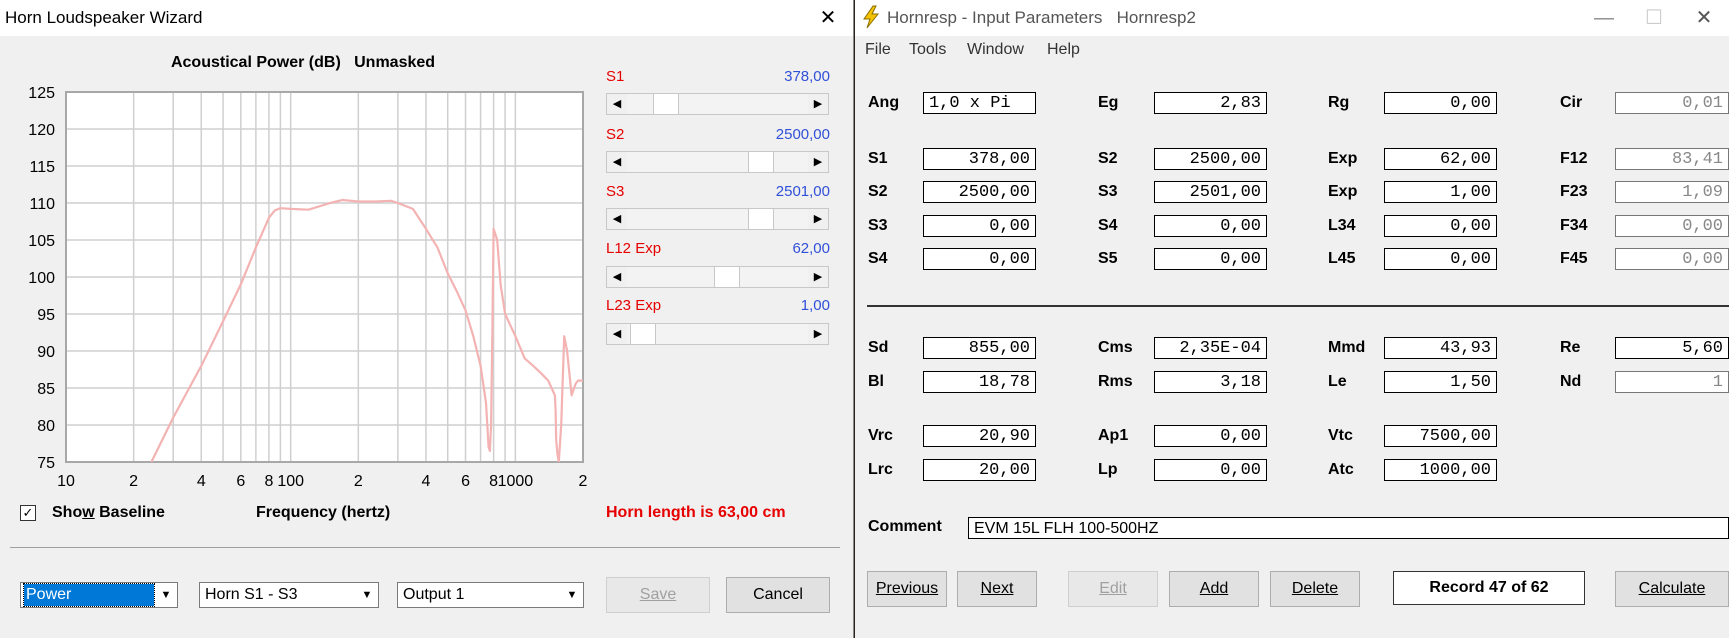 This screenshot has height=638, width=1729. Describe the element at coordinates (778, 595) in the screenshot. I see `cancel-button: Cancel` at that location.